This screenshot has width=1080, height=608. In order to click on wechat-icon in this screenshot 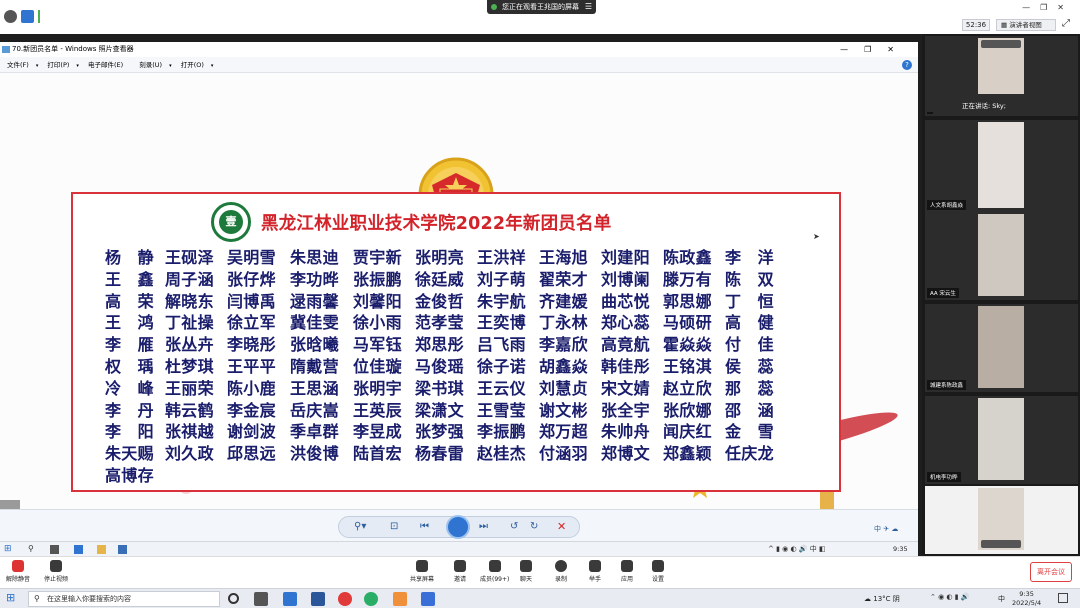, I will do `click(371, 599)`.